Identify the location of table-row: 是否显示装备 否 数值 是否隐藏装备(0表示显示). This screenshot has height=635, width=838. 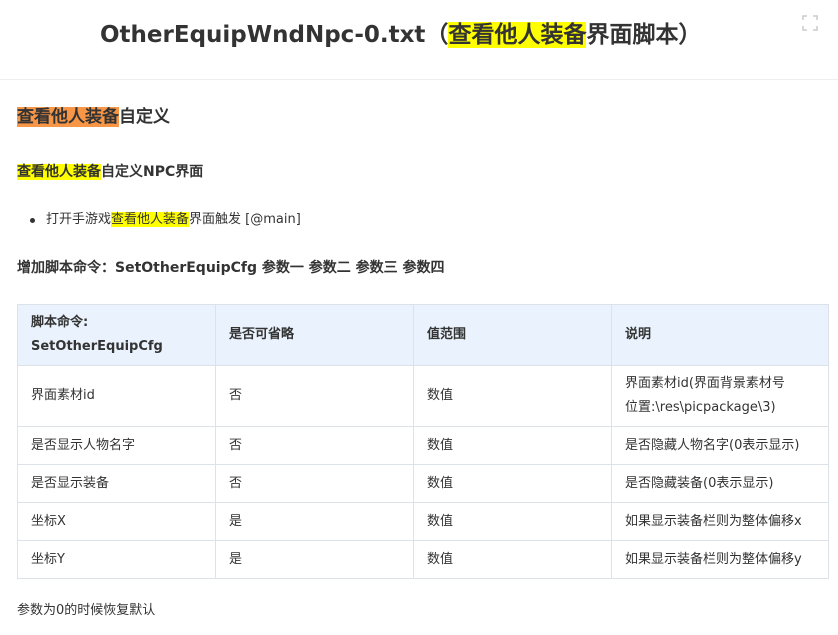
(423, 483).